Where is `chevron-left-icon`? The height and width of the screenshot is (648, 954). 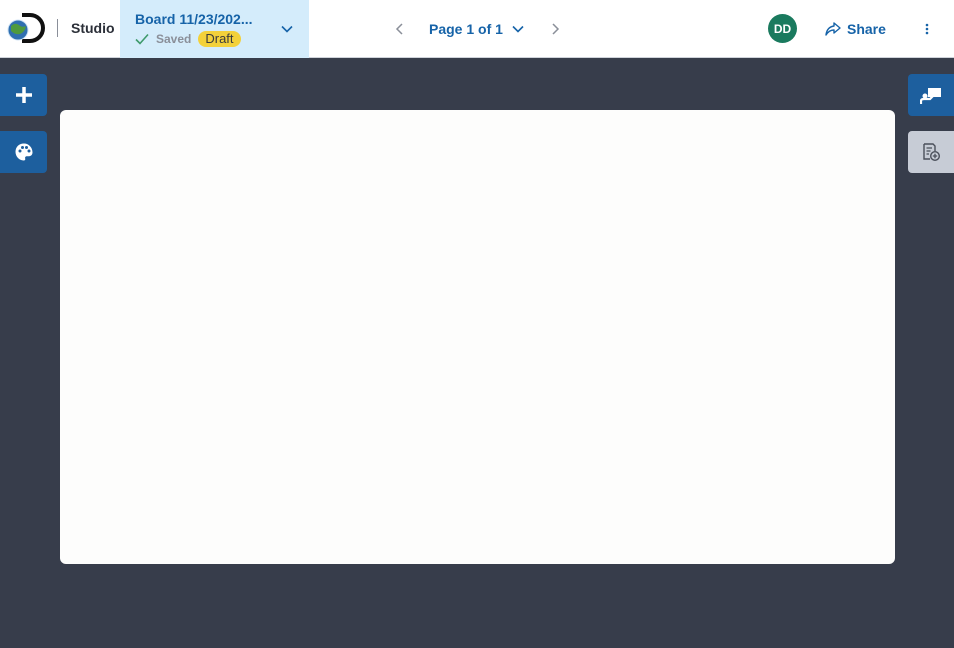
chevron-left-icon is located at coordinates (400, 29).